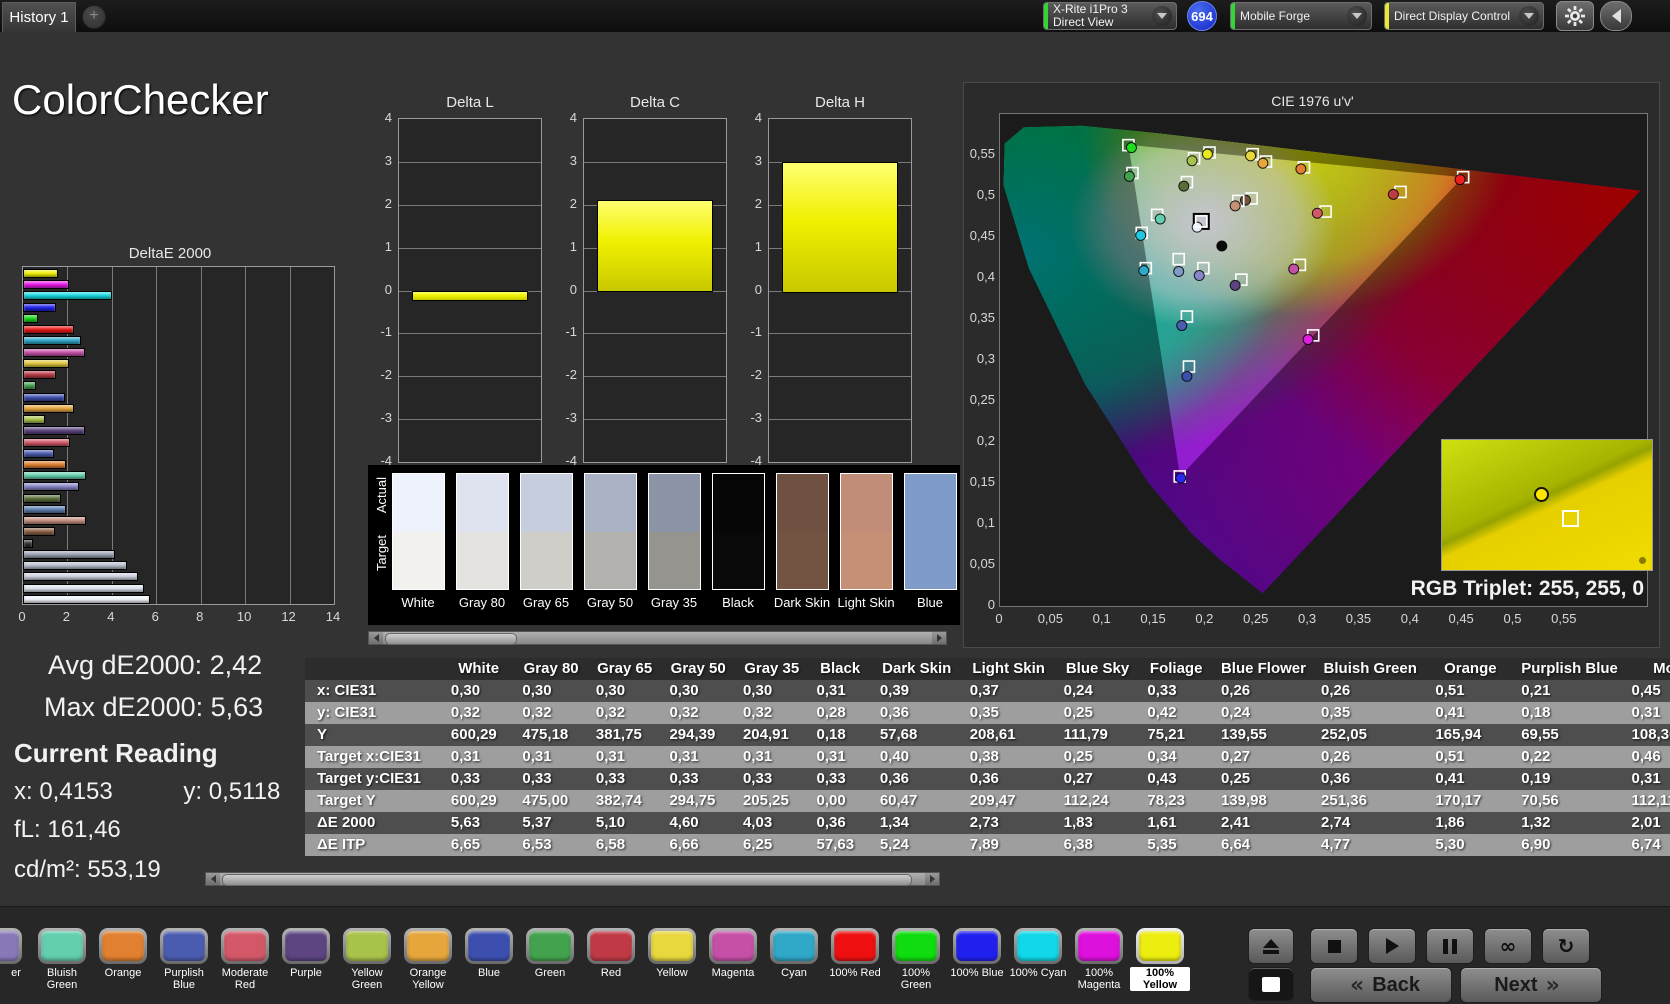 The image size is (1670, 1004). I want to click on cell: 108,30, so click(1646, 735).